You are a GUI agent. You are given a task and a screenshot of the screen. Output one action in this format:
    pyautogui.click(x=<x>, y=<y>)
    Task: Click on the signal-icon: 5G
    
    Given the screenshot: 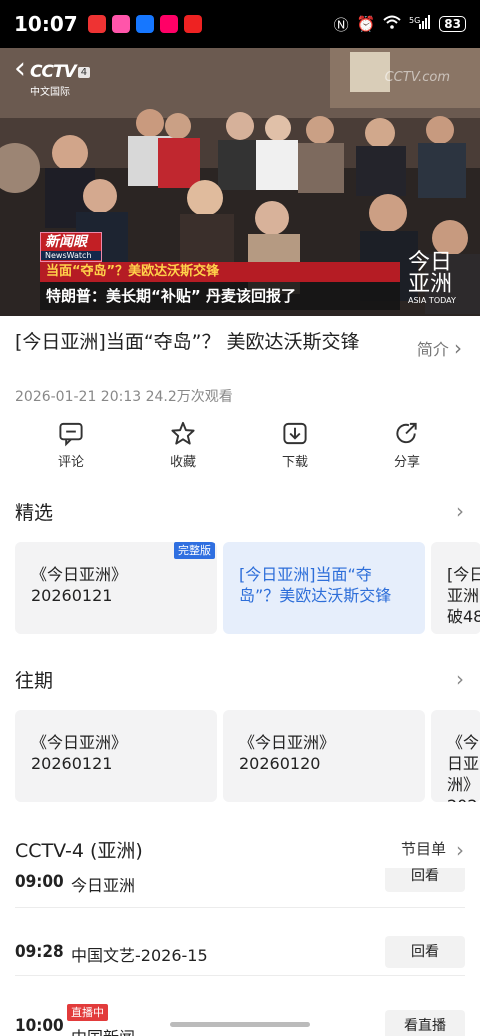 What is the action you would take?
    pyautogui.click(x=420, y=24)
    